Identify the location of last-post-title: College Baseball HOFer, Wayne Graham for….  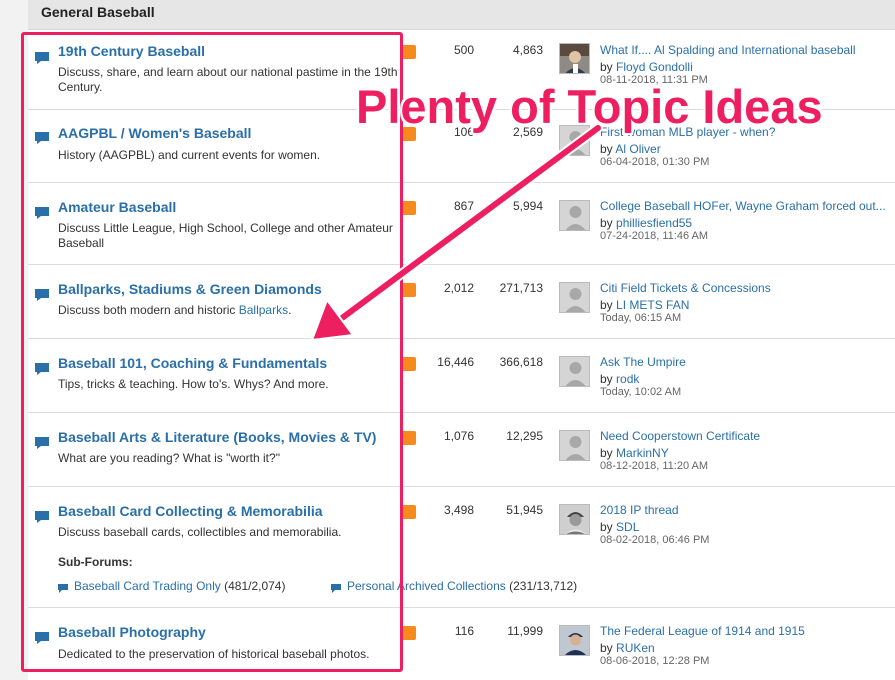
(743, 206).